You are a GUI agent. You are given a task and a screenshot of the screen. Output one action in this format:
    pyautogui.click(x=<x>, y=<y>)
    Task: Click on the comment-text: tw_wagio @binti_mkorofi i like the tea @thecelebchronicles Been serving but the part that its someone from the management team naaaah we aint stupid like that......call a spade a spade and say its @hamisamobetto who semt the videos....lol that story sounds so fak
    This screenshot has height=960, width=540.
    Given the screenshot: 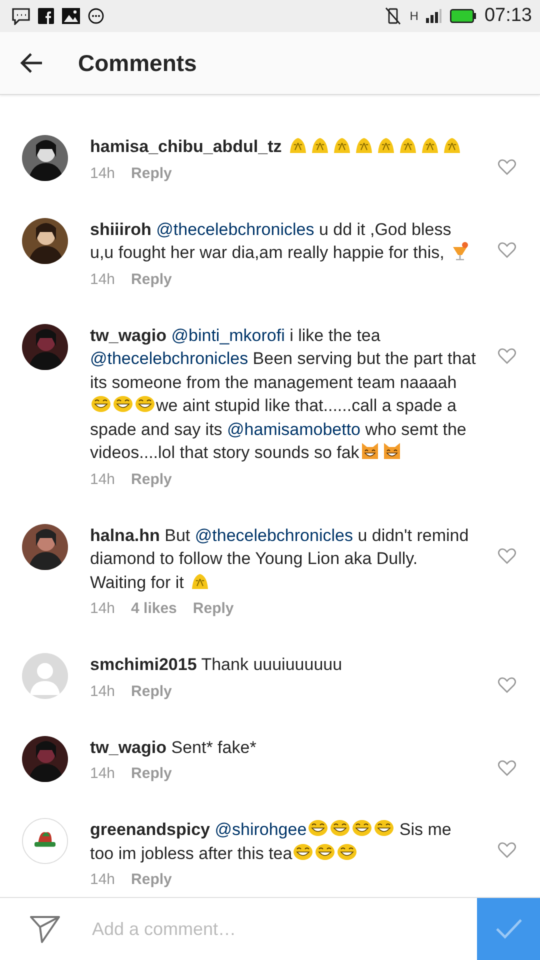 What is the action you would take?
    pyautogui.click(x=283, y=394)
    